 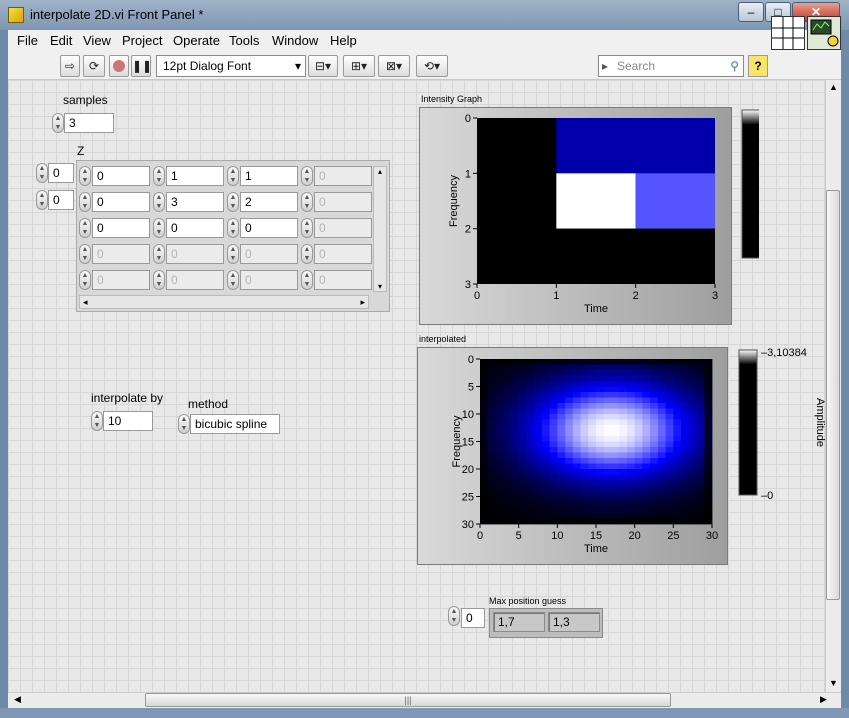 I want to click on menu-window: Window, so click(x=295, y=40).